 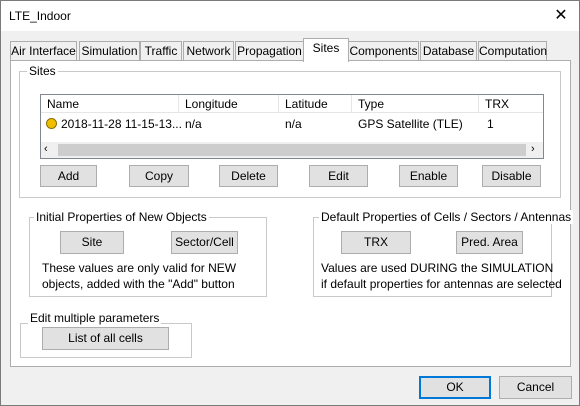 What do you see at coordinates (448, 51) in the screenshot?
I see `tab-database: Database` at bounding box center [448, 51].